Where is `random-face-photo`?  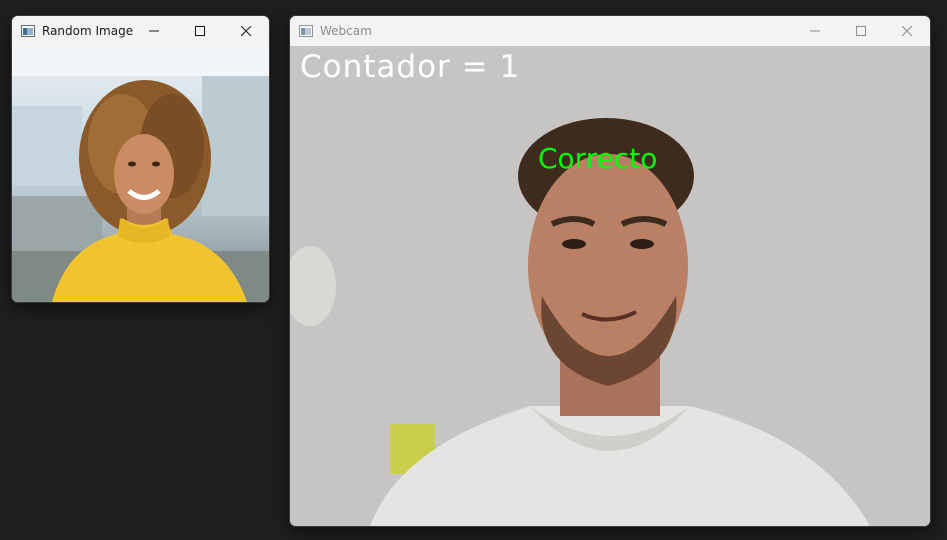
random-face-photo is located at coordinates (140, 174).